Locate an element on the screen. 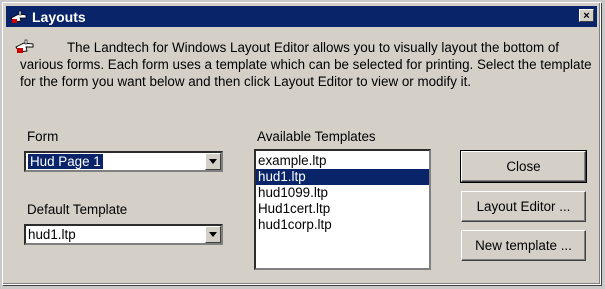 This screenshot has width=605, height=289. close-button: Close is located at coordinates (523, 166).